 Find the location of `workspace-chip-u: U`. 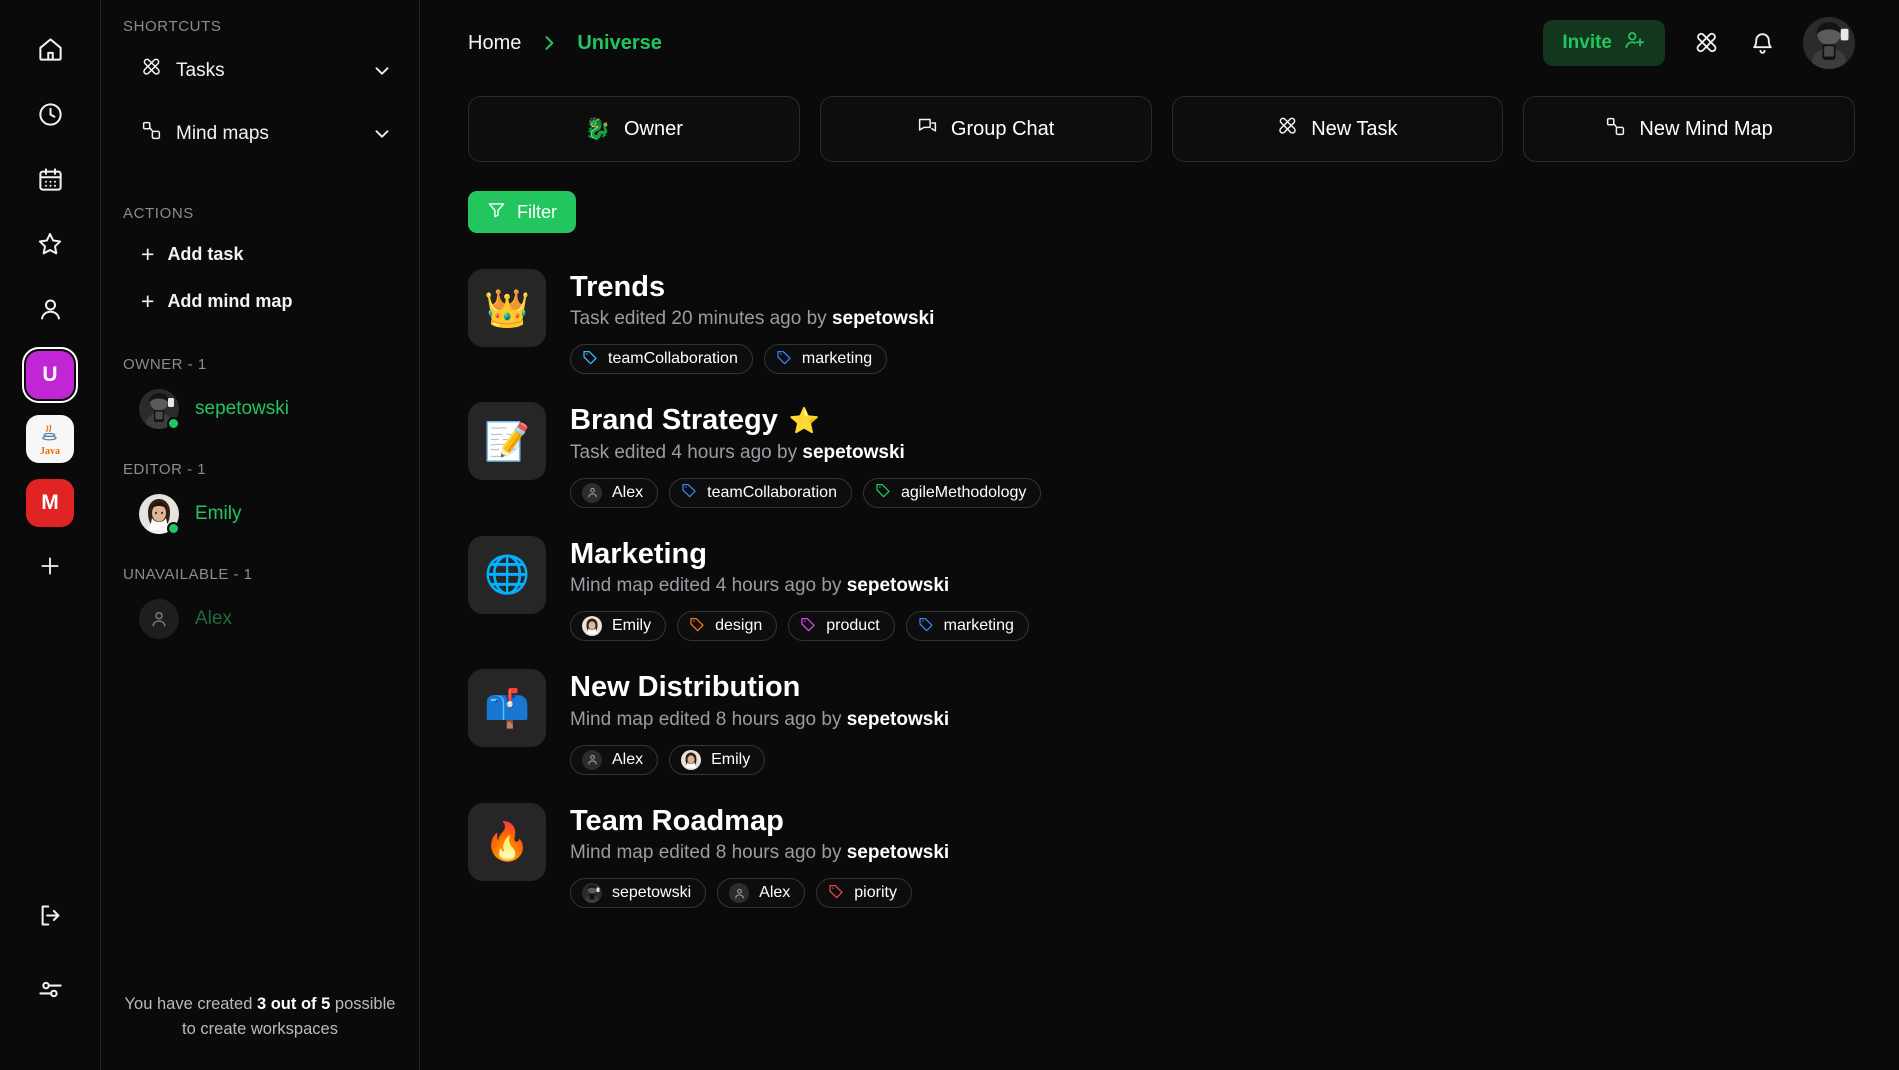

workspace-chip-u: U is located at coordinates (50, 375).